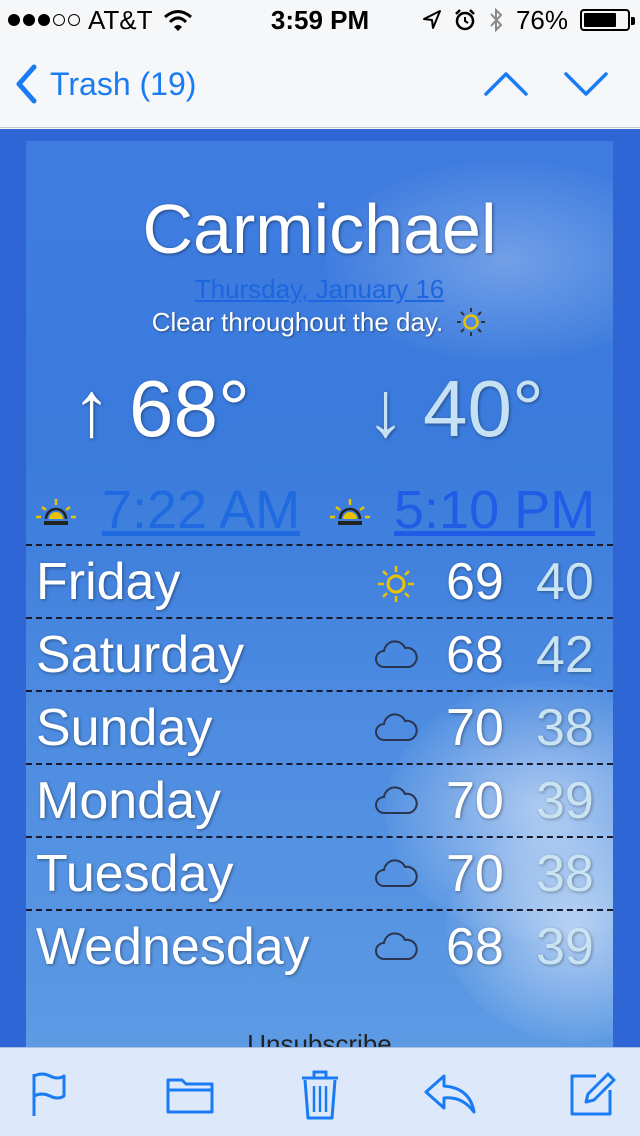 Image resolution: width=640 pixels, height=1136 pixels. Describe the element at coordinates (91, 408) in the screenshot. I see `up-arrow-icon: ↑` at that location.